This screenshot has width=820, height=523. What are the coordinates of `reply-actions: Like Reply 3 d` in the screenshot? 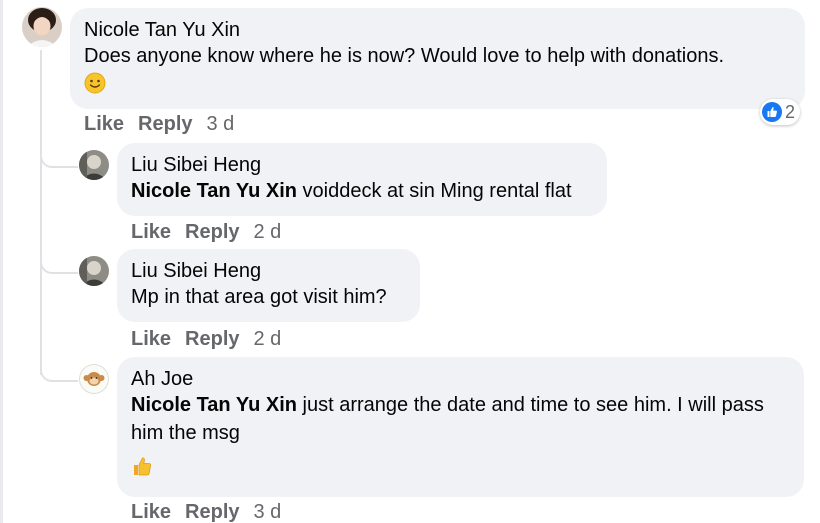 It's located at (206, 511).